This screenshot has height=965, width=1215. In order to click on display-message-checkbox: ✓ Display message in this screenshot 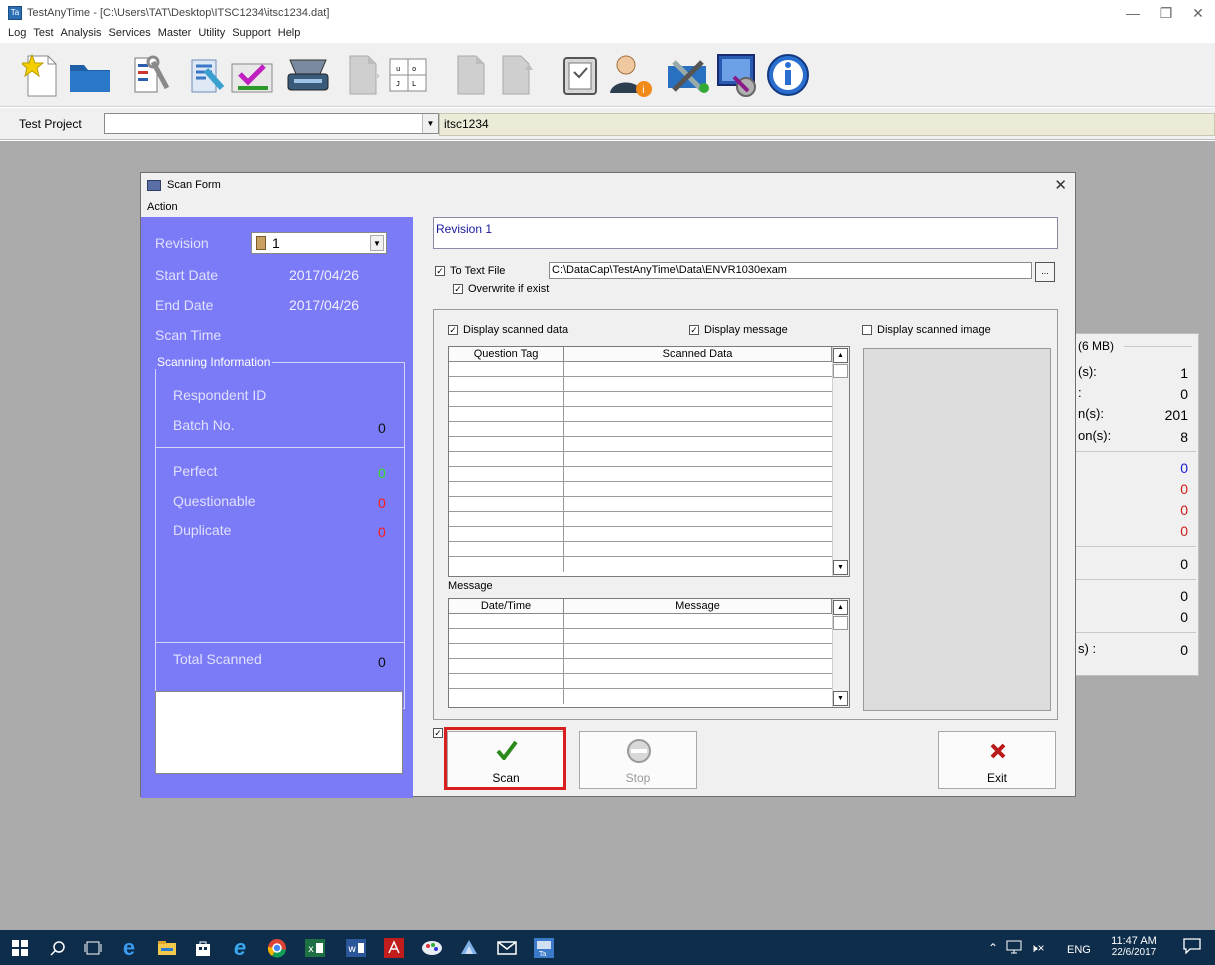, I will do `click(738, 330)`.